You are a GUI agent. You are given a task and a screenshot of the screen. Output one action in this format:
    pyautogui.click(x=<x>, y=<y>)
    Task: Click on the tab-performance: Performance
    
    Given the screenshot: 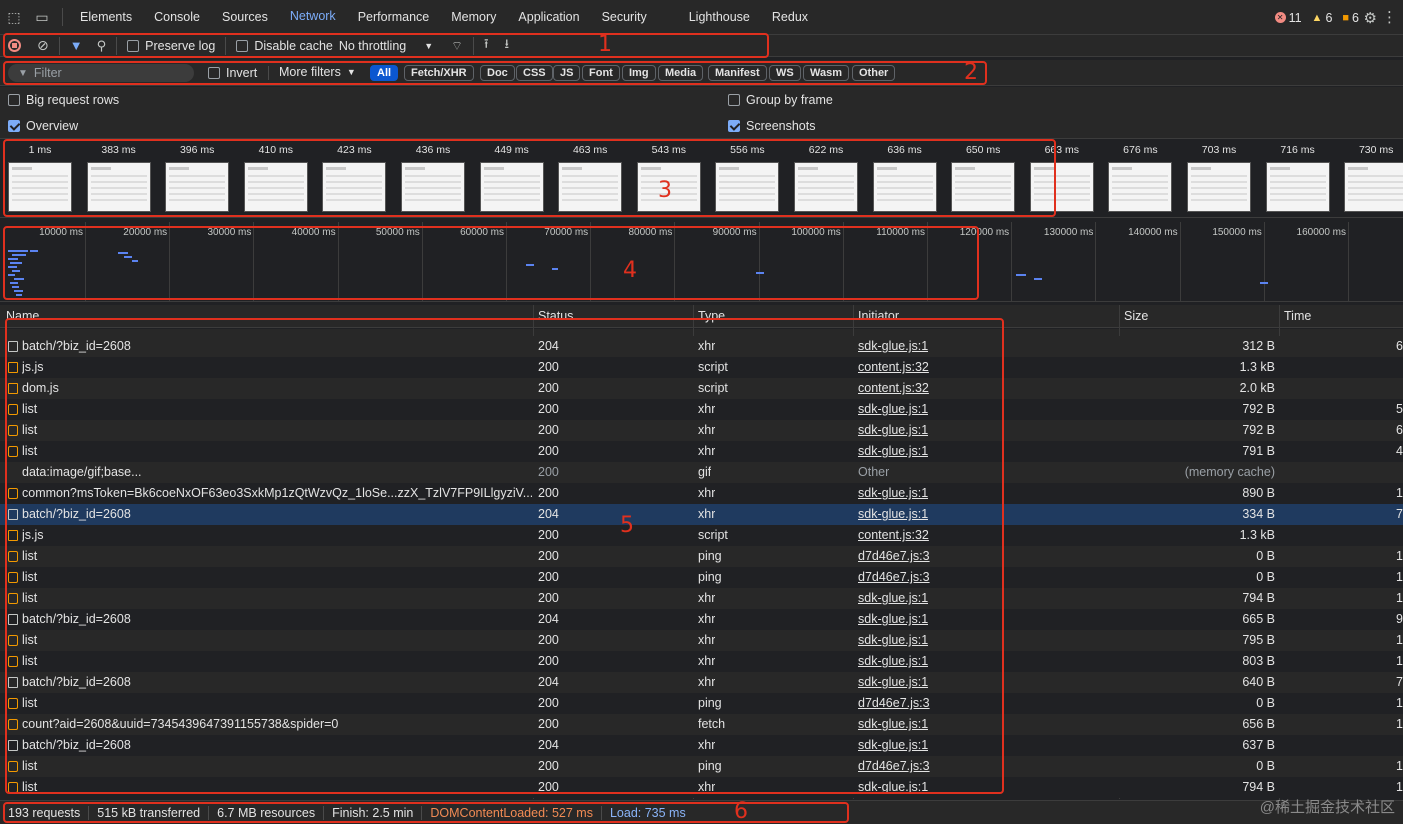 What is the action you would take?
    pyautogui.click(x=394, y=17)
    